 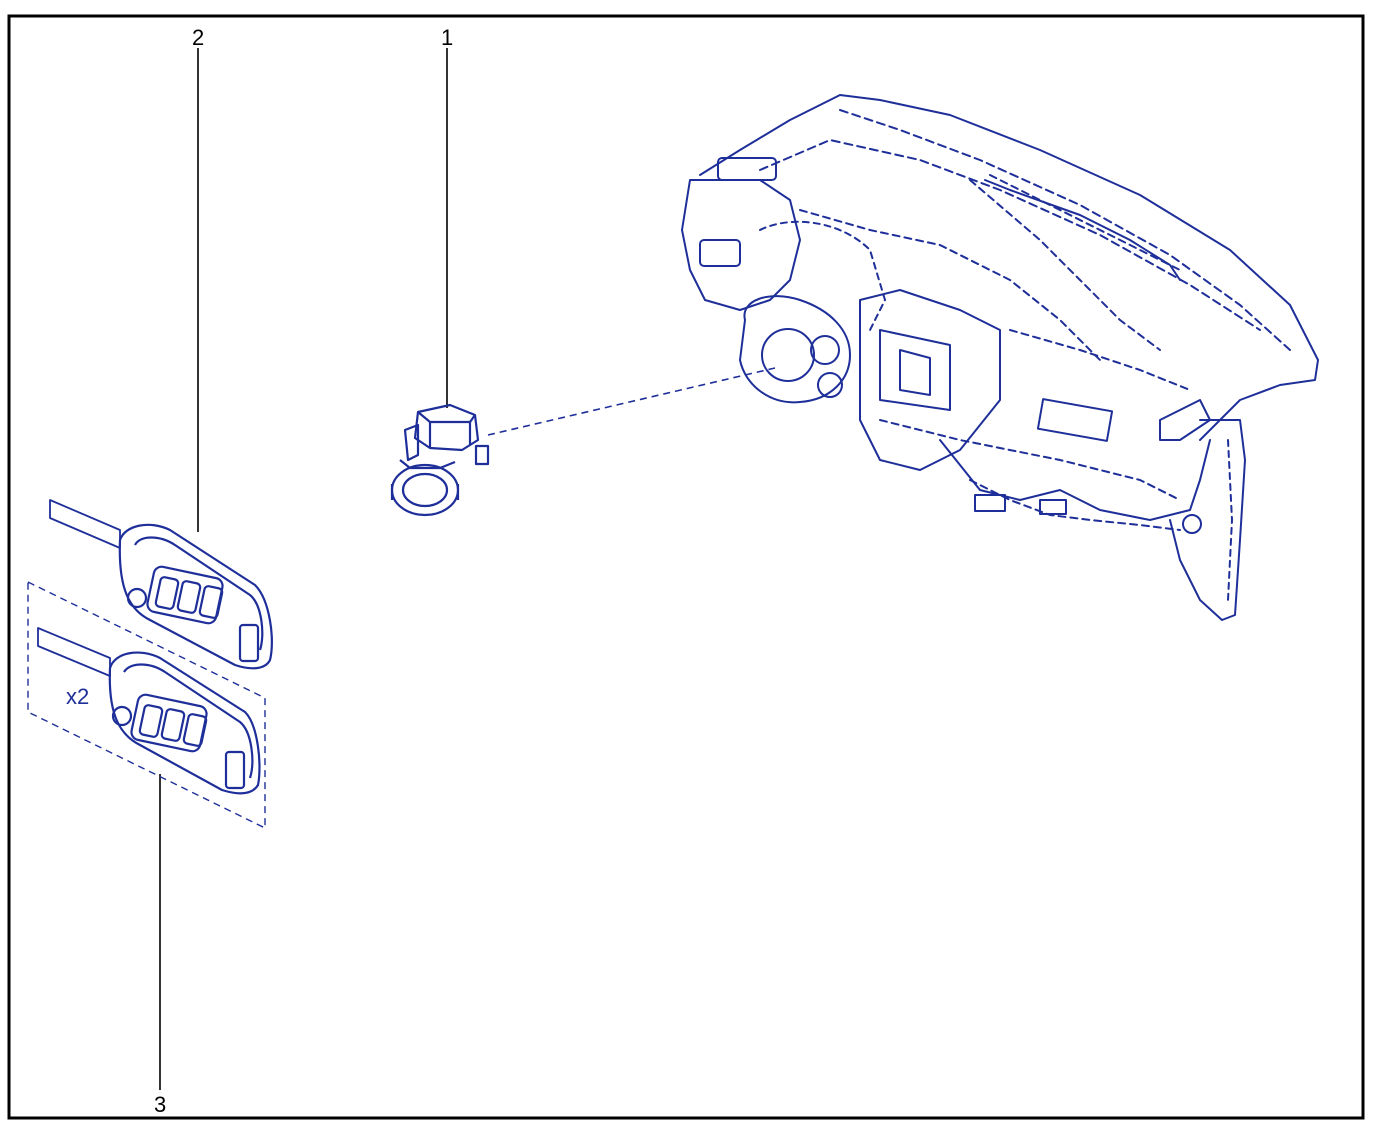 I want to click on callout-1: 1, so click(x=447, y=37).